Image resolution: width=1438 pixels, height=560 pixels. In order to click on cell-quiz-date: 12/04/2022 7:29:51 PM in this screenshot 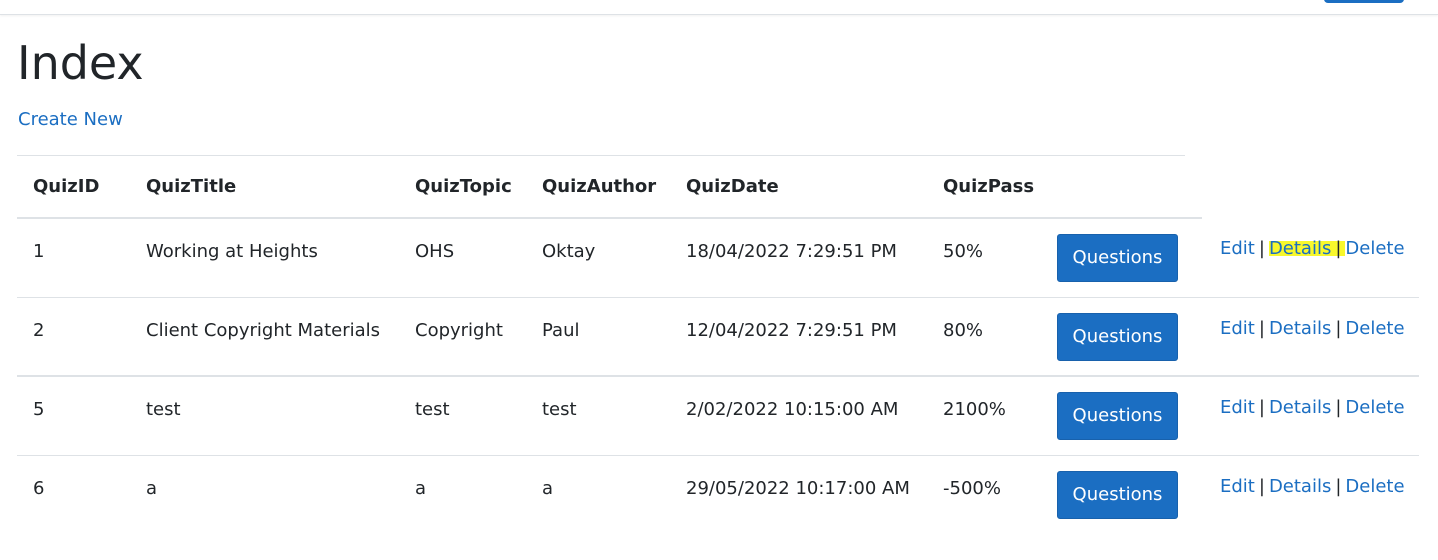, I will do `click(798, 336)`.